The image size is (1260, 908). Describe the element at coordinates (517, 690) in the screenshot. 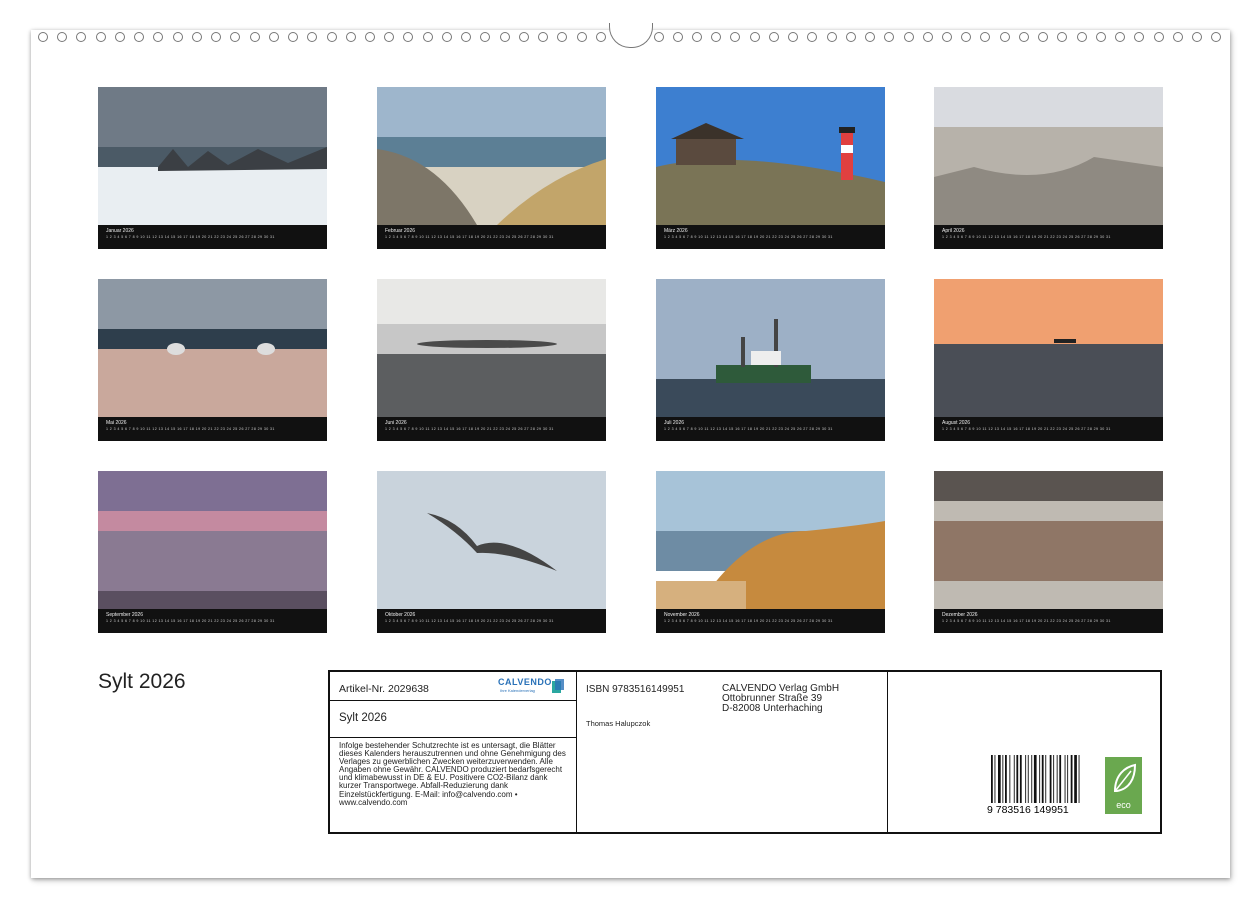

I see `calvendo-tagline: Ihre Kalenderverlag` at that location.